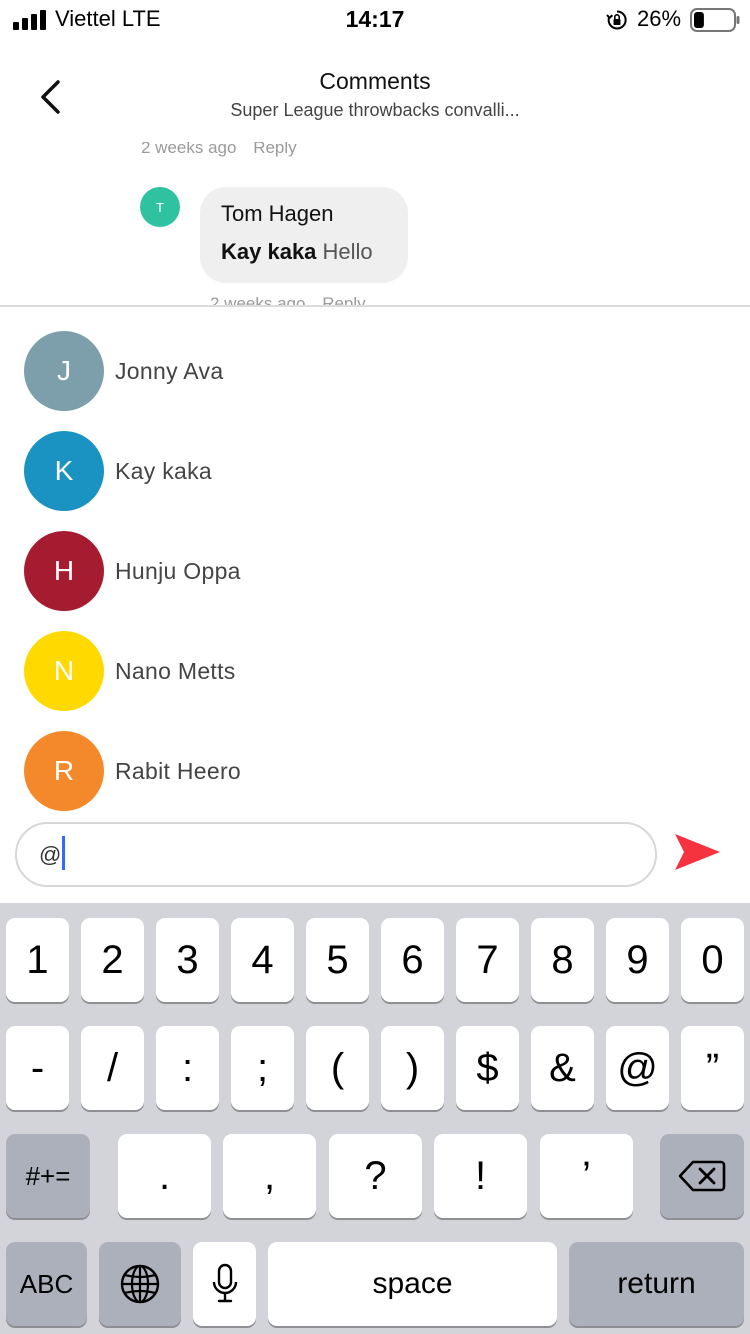  Describe the element at coordinates (562, 1068) in the screenshot. I see `key-ampersand: &` at that location.